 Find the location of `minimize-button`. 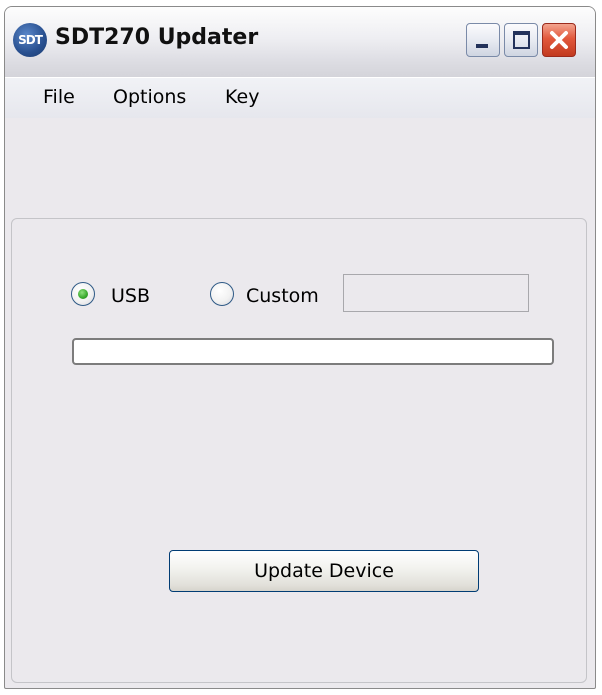

minimize-button is located at coordinates (483, 40).